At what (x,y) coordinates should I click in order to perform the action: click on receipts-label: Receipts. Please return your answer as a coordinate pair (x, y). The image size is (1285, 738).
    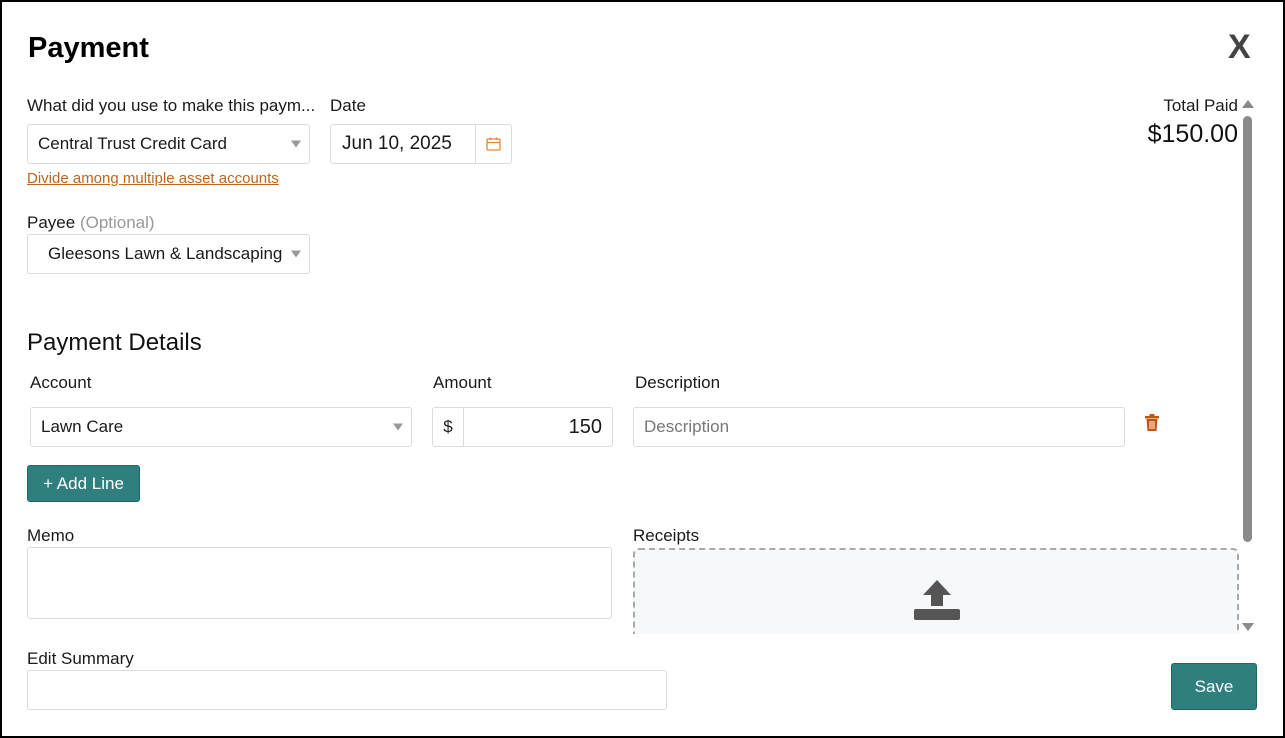
    Looking at the image, I should click on (666, 535).